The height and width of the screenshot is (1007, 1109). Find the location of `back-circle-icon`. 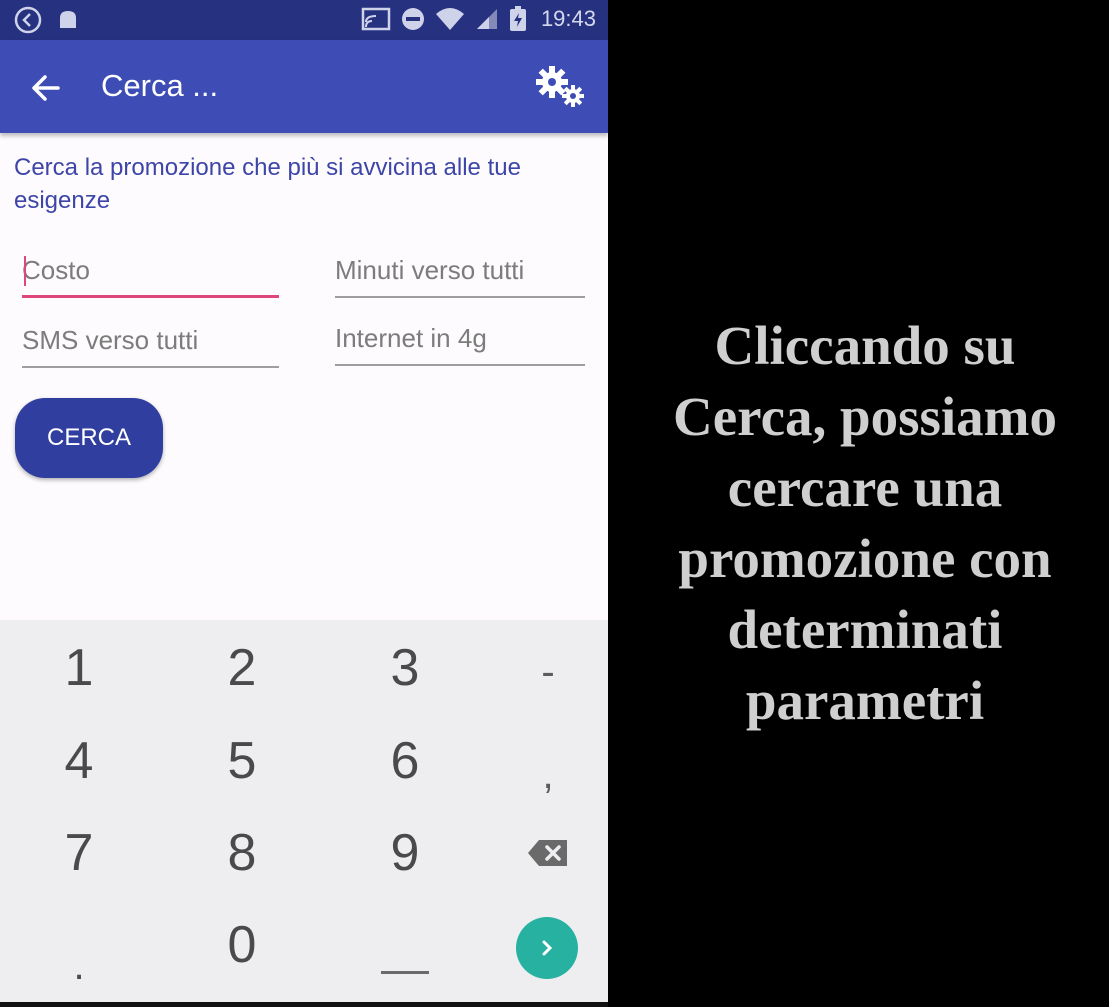

back-circle-icon is located at coordinates (28, 20).